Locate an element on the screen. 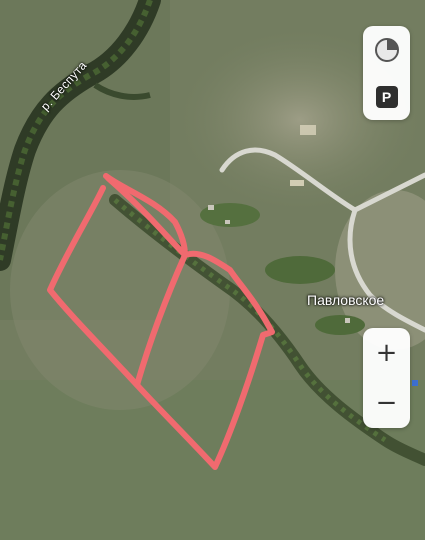 The height and width of the screenshot is (540, 425). zoom-control: + − is located at coordinates (386, 378).